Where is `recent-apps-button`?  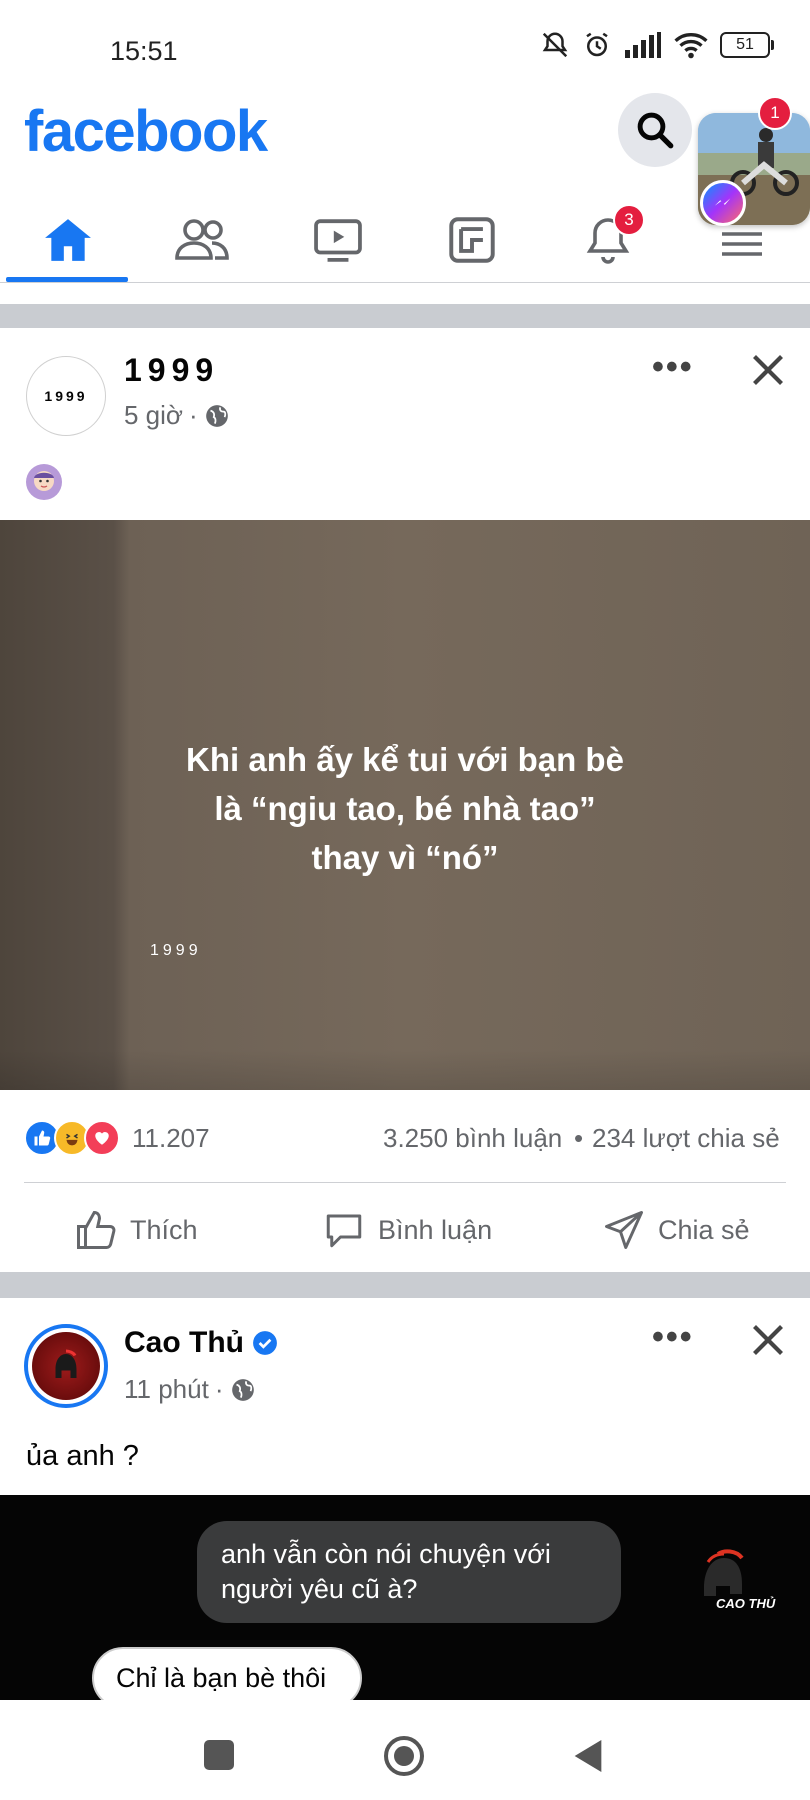
recent-apps-button is located at coordinates (219, 1755).